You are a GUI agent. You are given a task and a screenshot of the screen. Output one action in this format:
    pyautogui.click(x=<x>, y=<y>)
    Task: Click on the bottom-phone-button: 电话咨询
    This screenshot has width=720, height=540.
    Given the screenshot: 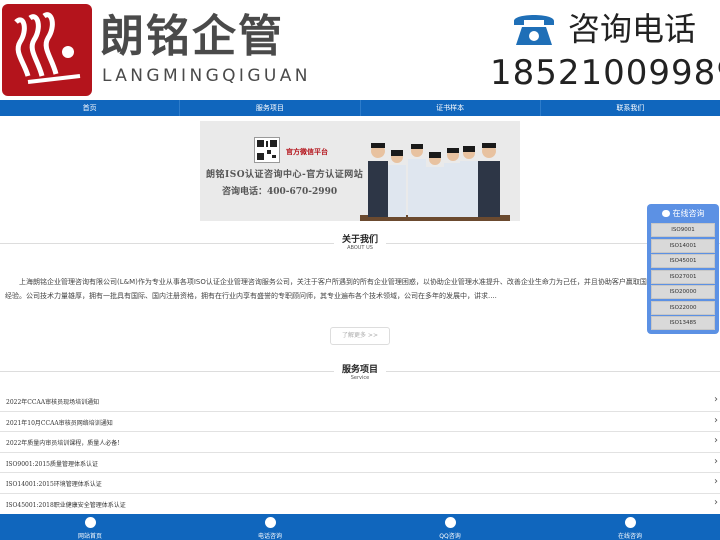 What is the action you would take?
    pyautogui.click(x=270, y=527)
    